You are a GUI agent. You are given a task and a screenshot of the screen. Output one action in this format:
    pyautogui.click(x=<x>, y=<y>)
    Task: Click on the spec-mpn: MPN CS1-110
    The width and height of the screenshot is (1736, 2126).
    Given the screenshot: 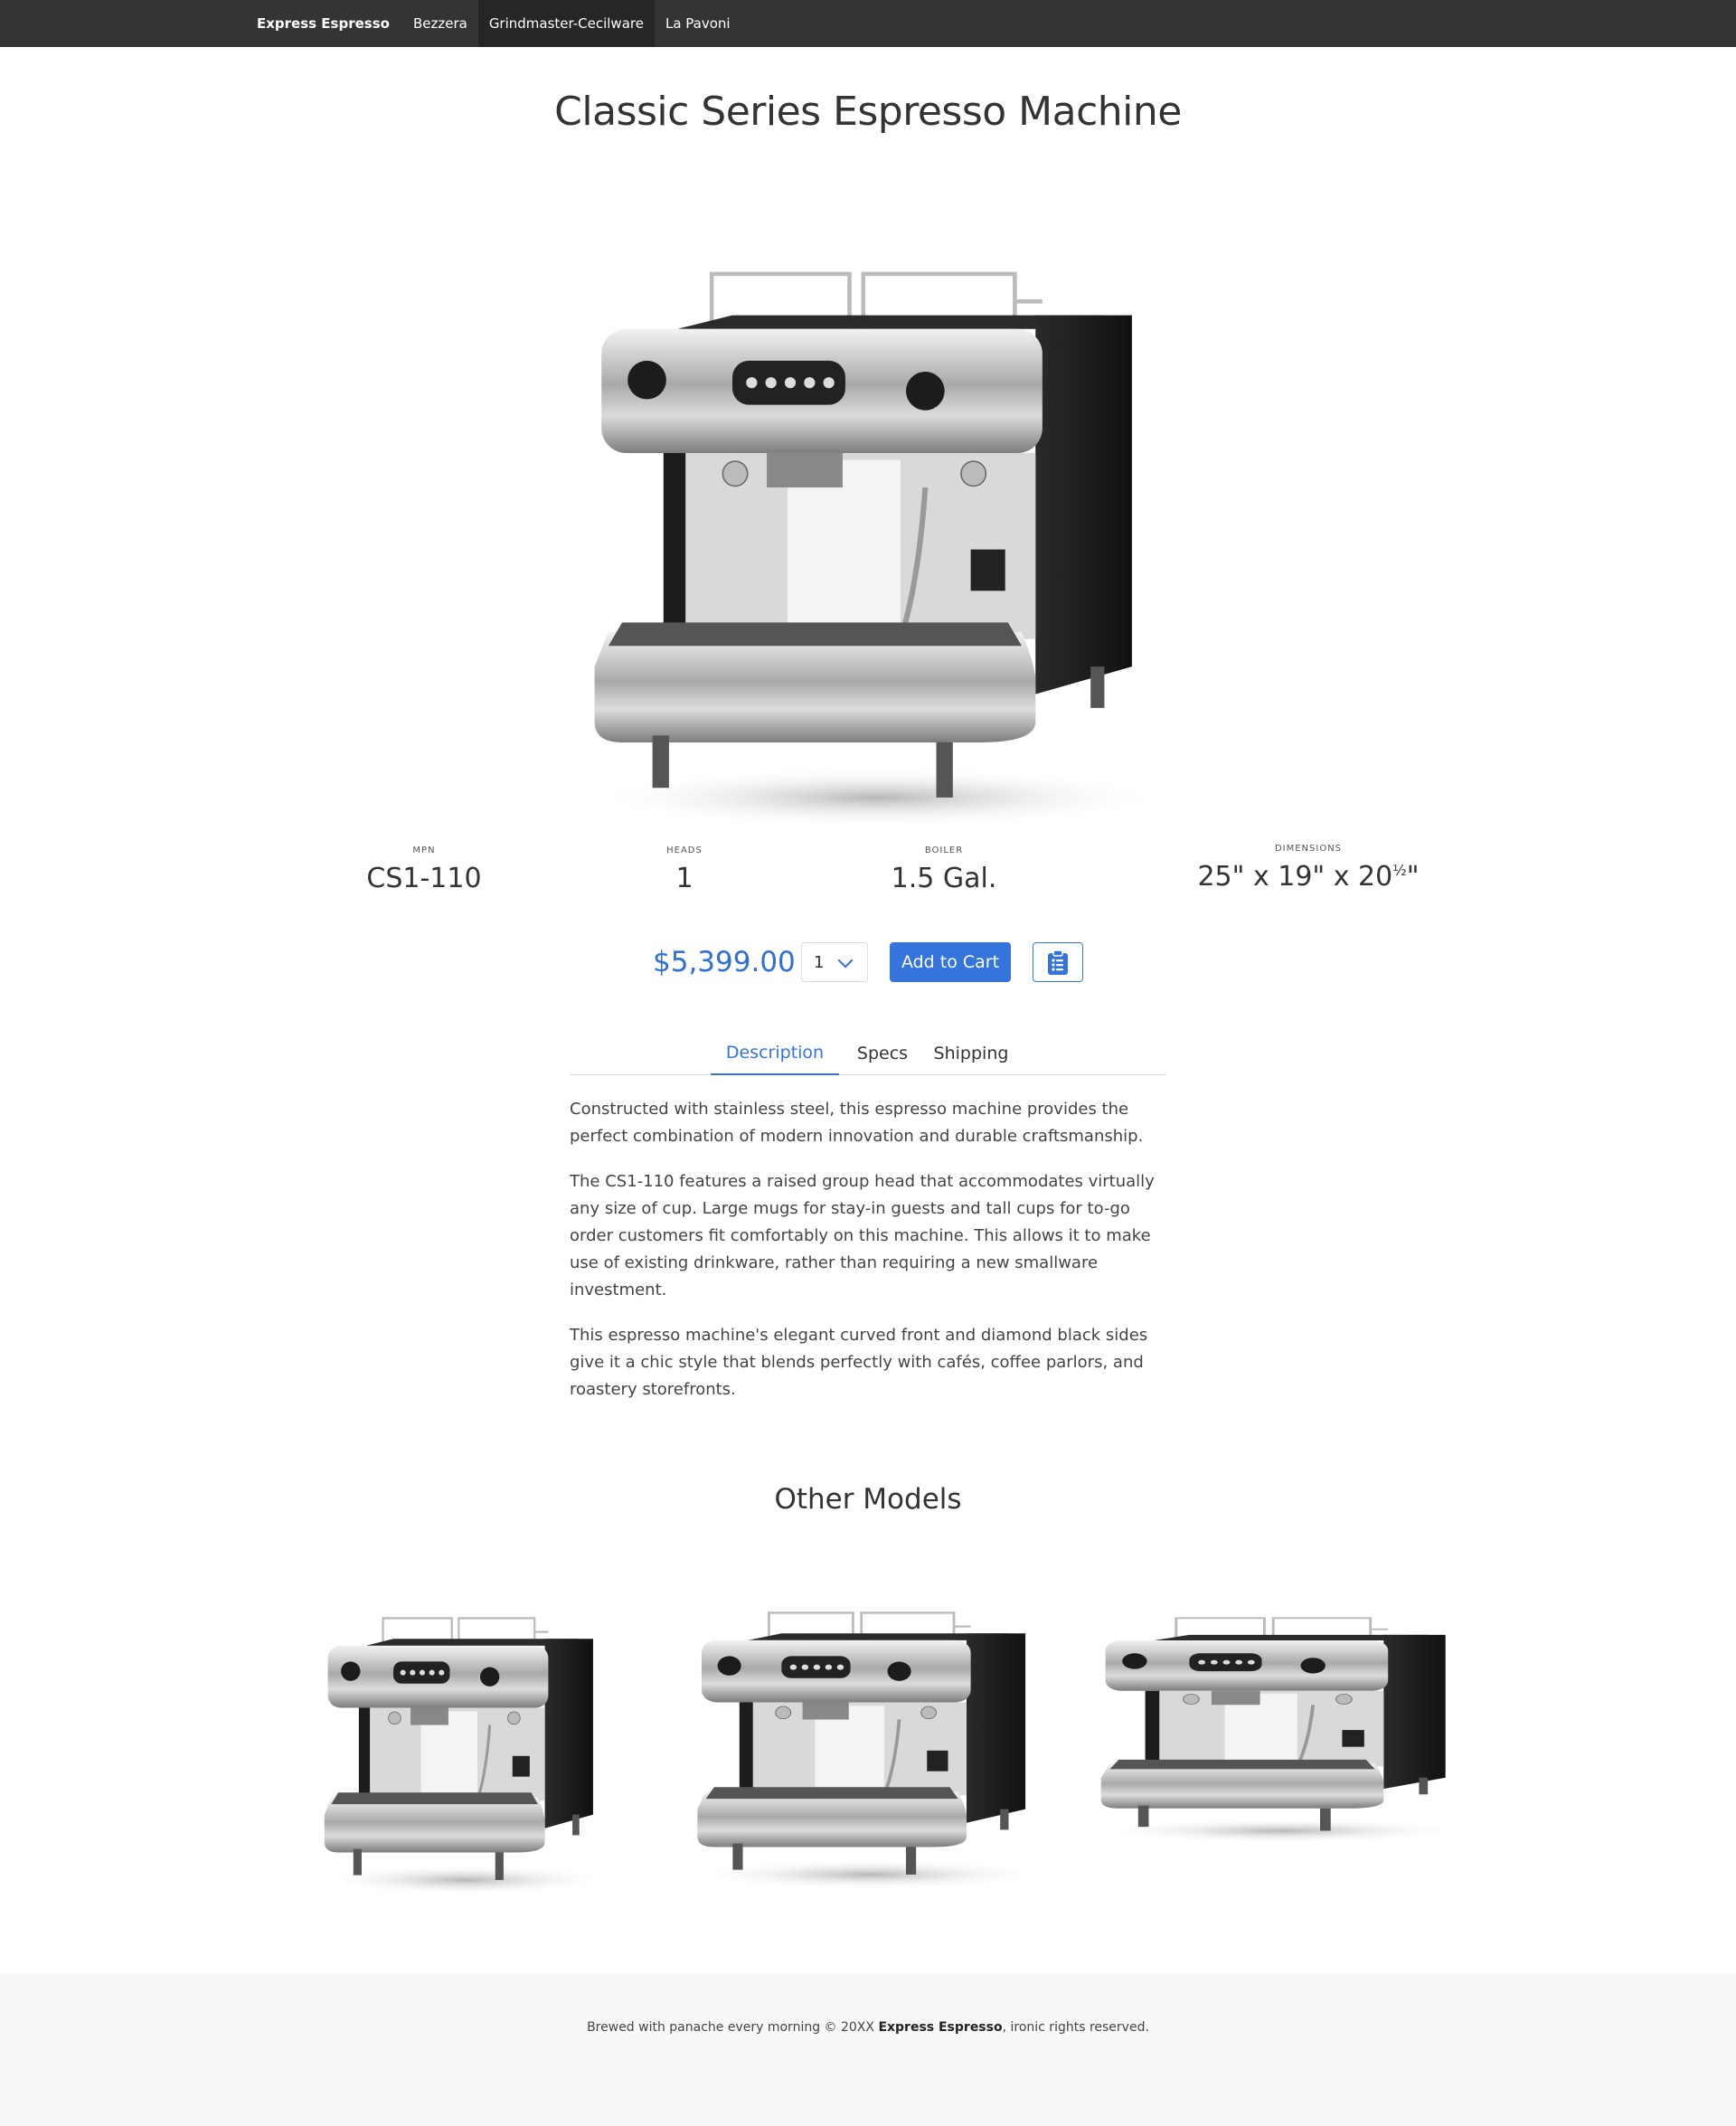 What is the action you would take?
    pyautogui.click(x=424, y=870)
    